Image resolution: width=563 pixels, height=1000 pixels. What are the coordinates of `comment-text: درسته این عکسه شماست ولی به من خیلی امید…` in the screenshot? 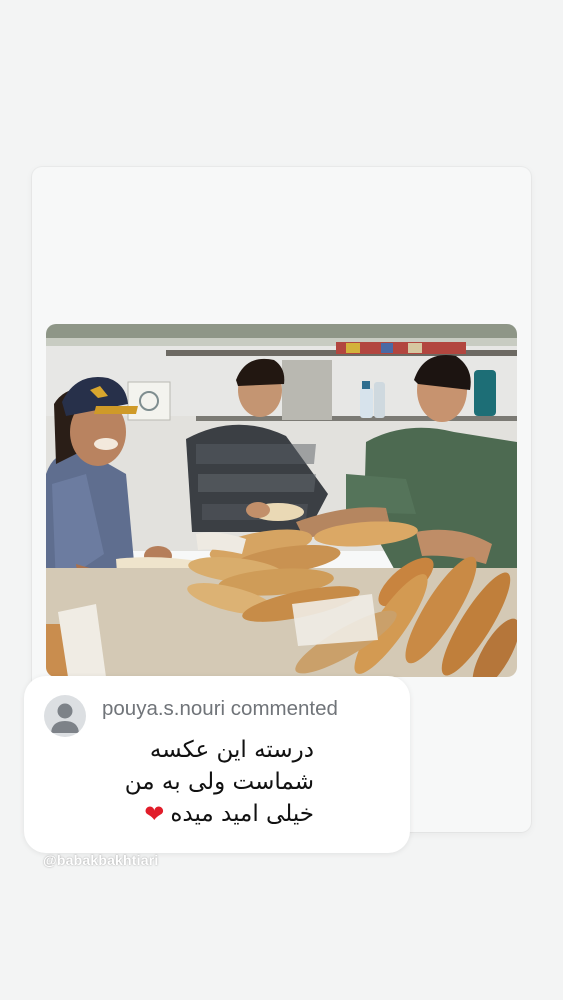 It's located at (208, 782).